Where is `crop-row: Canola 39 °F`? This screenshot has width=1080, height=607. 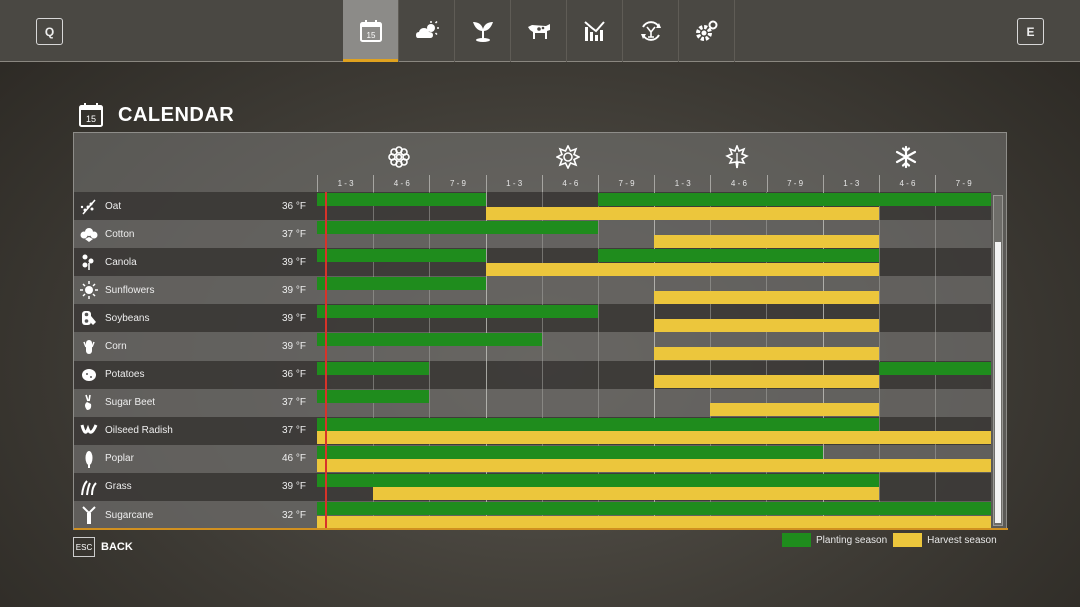 crop-row: Canola 39 °F is located at coordinates (532, 262).